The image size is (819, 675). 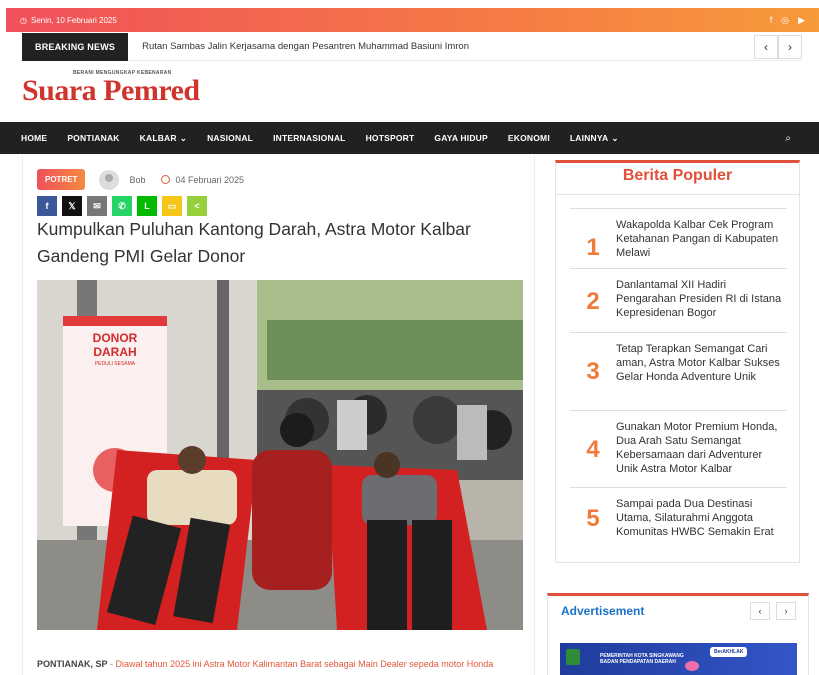 I want to click on widget-title: Berita Populer, so click(x=677, y=179).